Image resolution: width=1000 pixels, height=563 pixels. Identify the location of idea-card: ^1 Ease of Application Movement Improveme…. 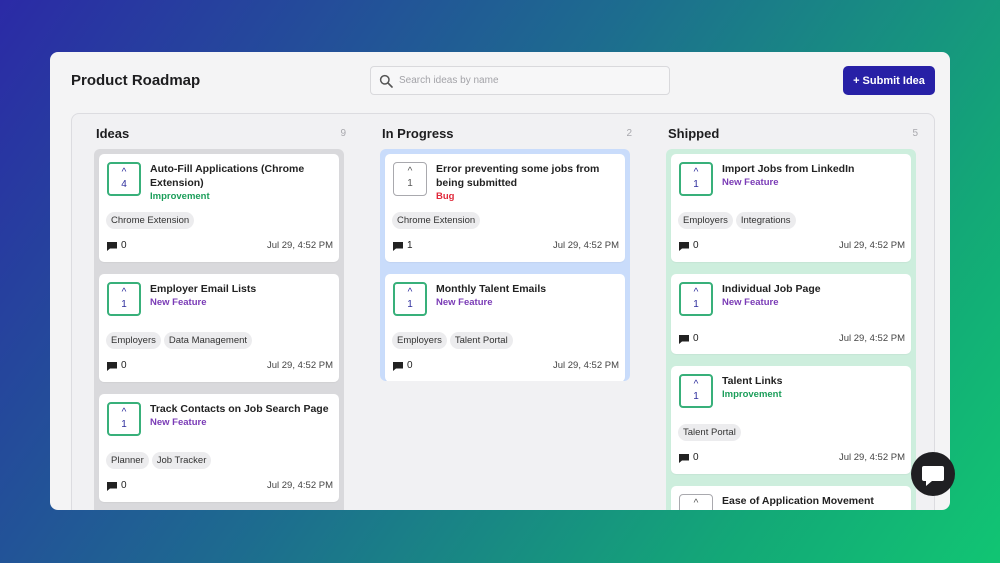
(791, 498).